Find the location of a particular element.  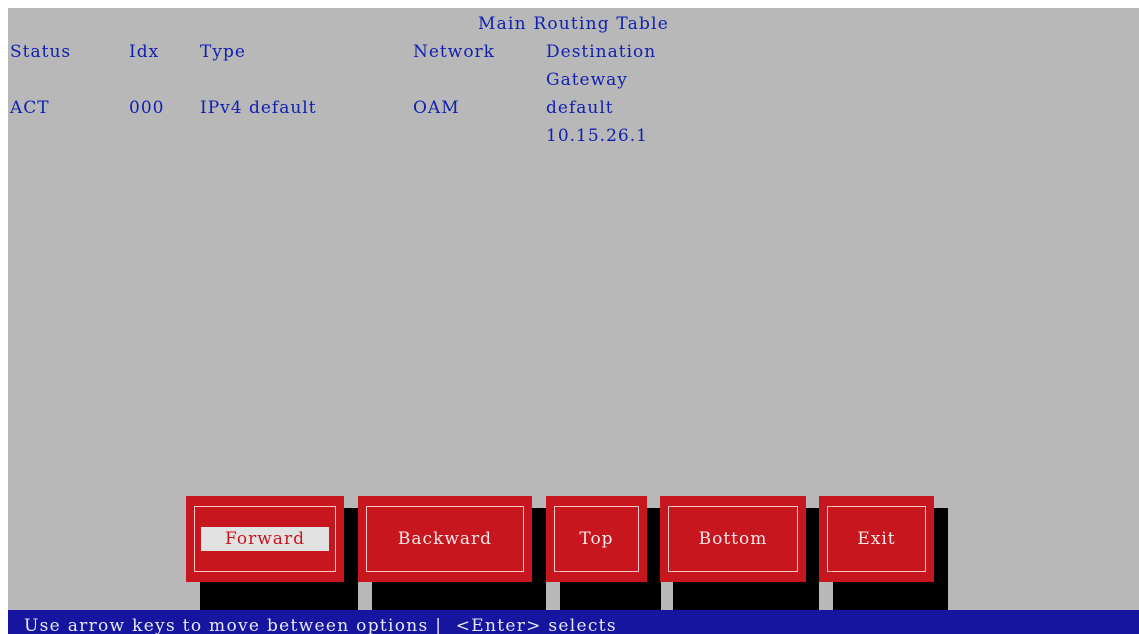

exit-button: Exit is located at coordinates (876, 539).